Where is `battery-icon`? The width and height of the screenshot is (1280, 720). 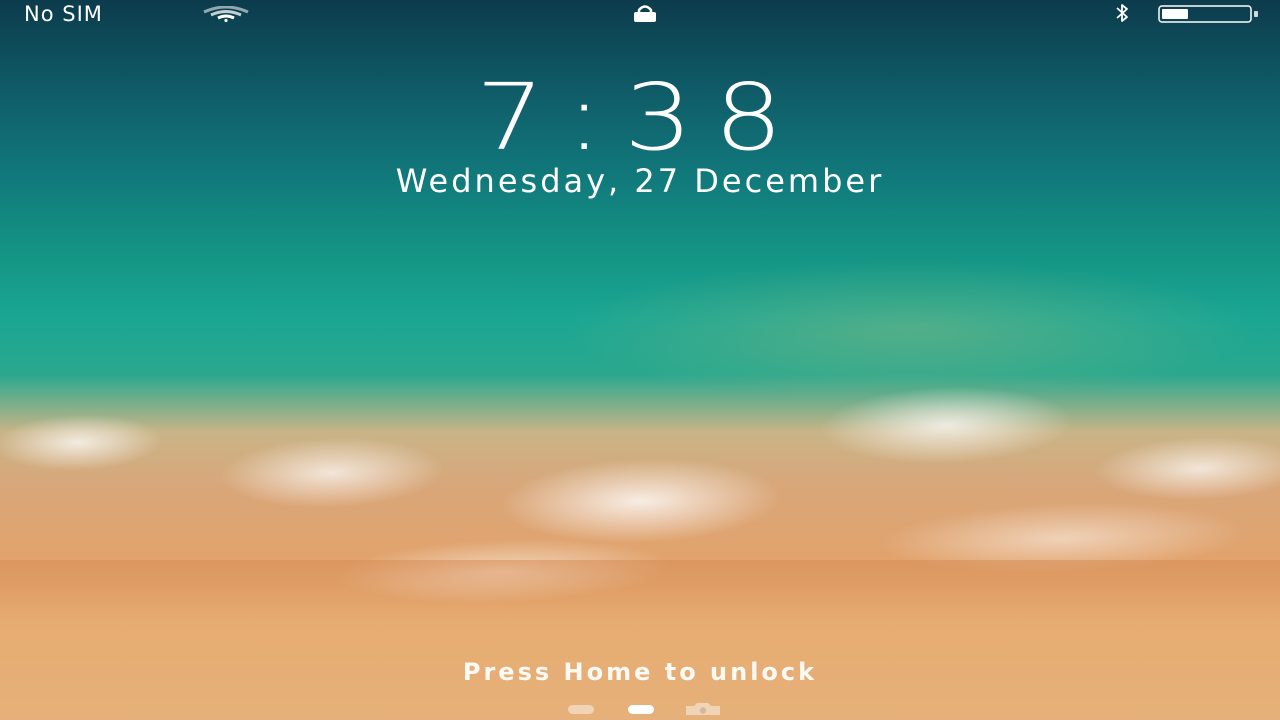 battery-icon is located at coordinates (1208, 14).